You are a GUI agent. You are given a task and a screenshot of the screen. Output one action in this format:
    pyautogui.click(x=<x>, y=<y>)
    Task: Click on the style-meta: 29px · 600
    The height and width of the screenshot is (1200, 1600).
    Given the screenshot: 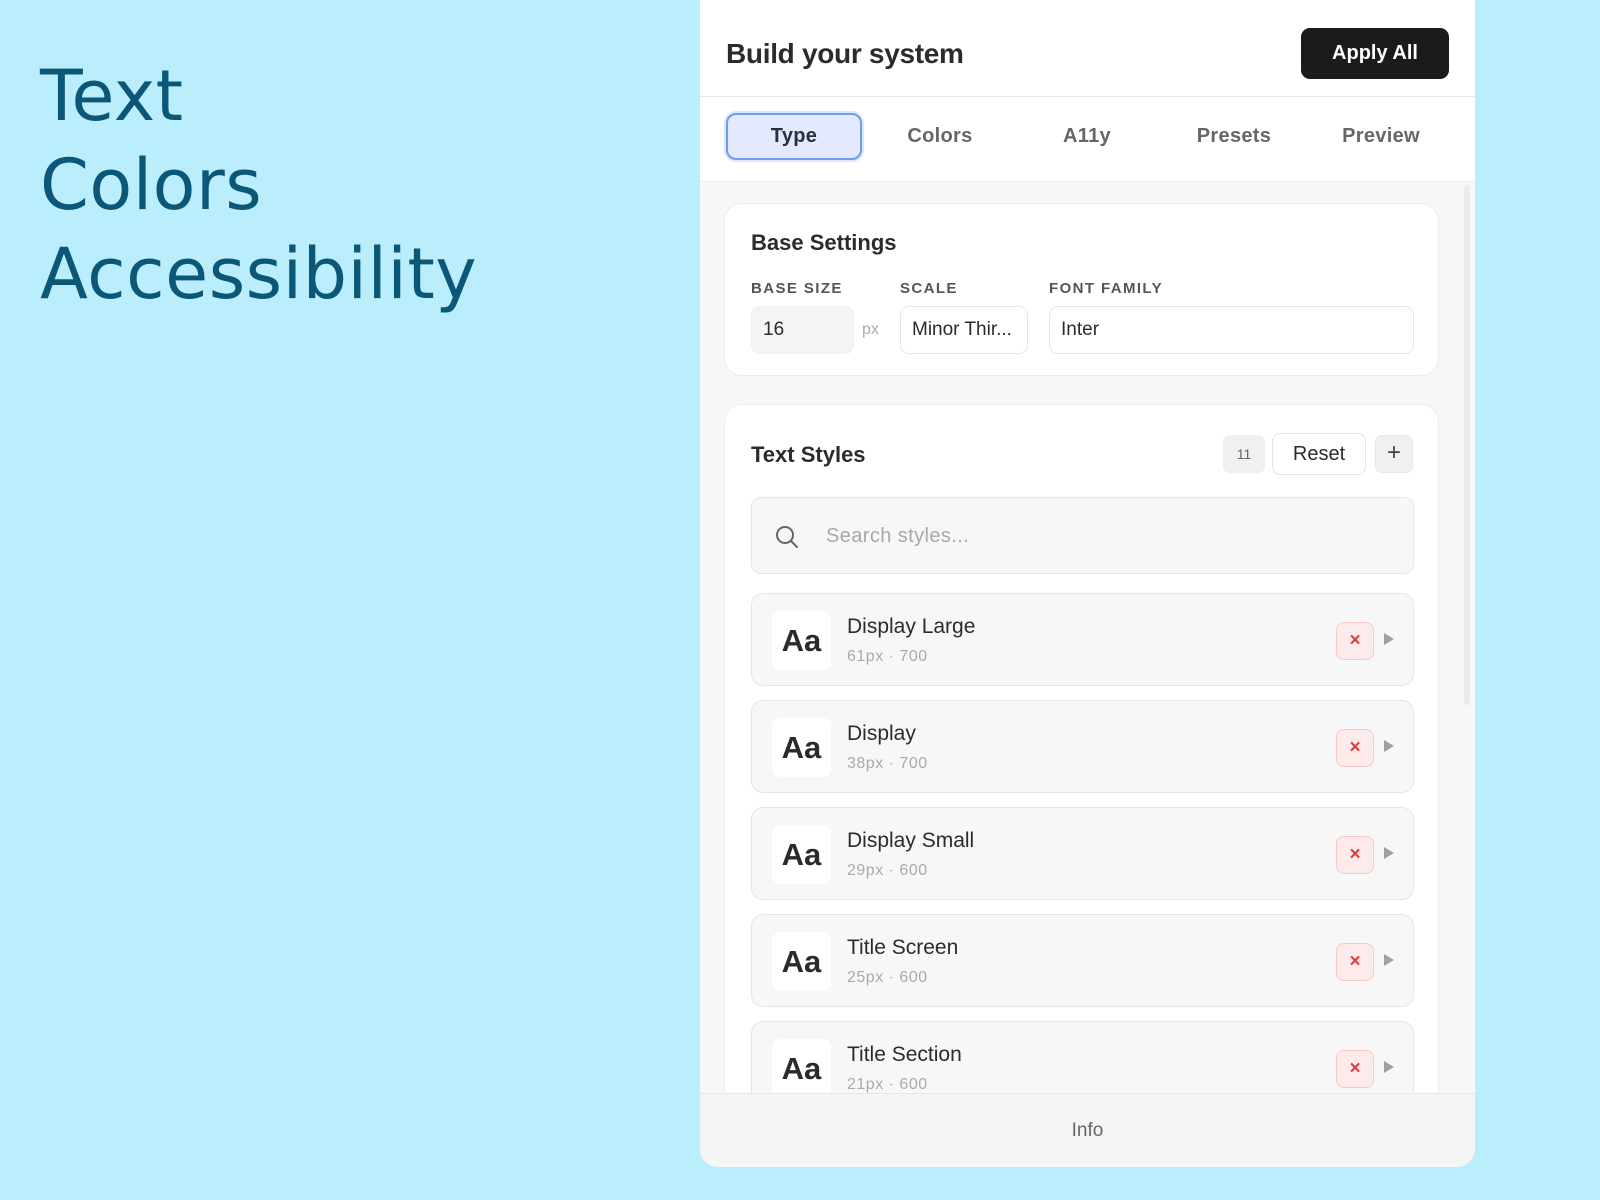 What is the action you would take?
    pyautogui.click(x=887, y=870)
    